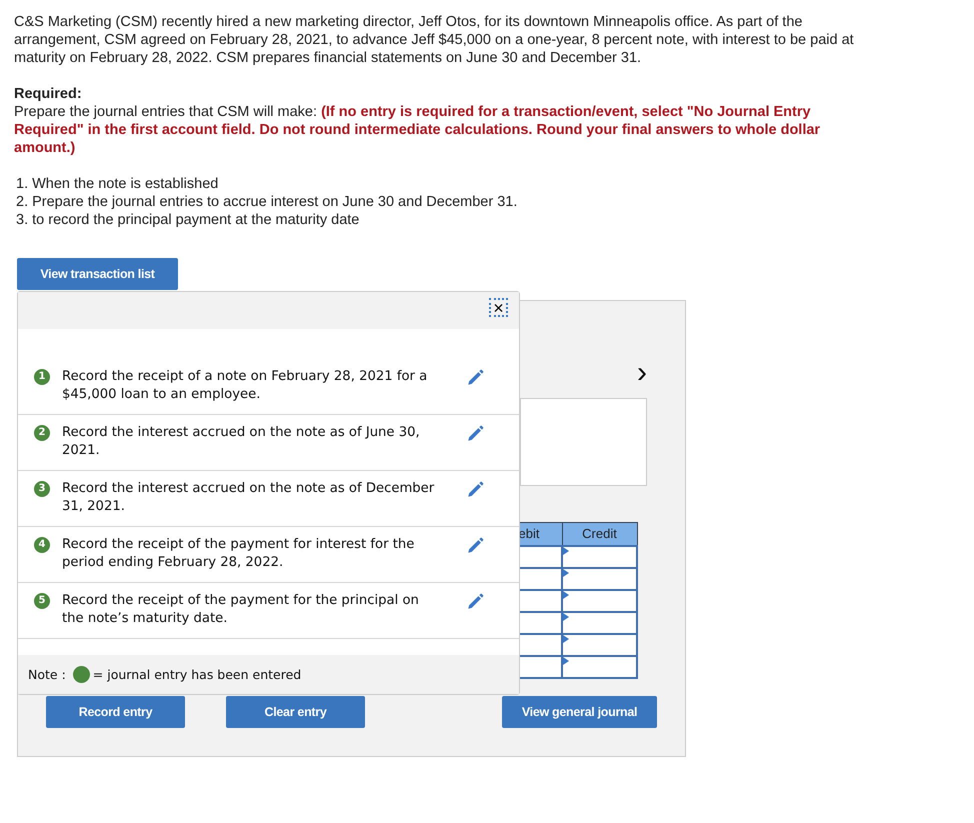  I want to click on status-number-badge: 2, so click(42, 433).